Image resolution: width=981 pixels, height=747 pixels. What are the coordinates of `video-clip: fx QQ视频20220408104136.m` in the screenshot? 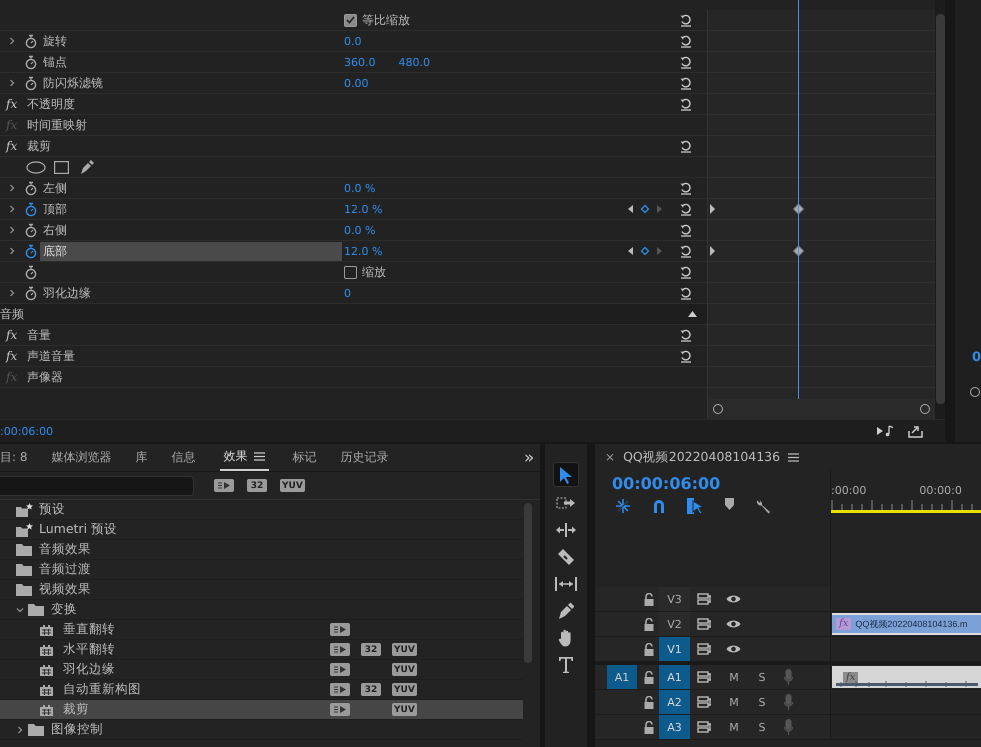 It's located at (906, 624).